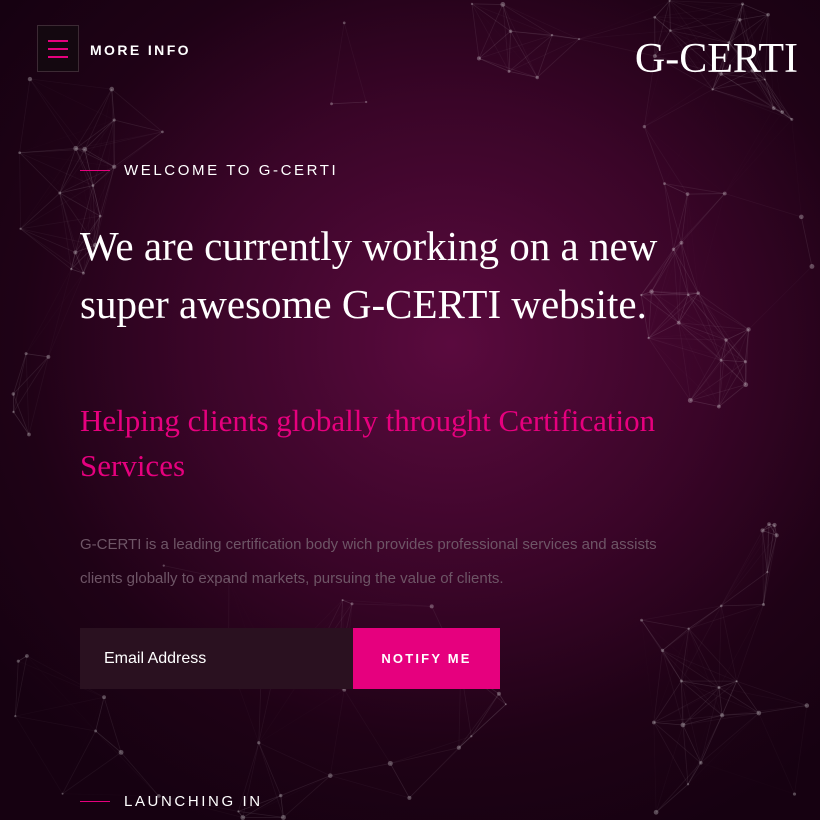 Image resolution: width=820 pixels, height=820 pixels. What do you see at coordinates (369, 246) in the screenshot?
I see `headline-line-1: We are currently working on a new` at bounding box center [369, 246].